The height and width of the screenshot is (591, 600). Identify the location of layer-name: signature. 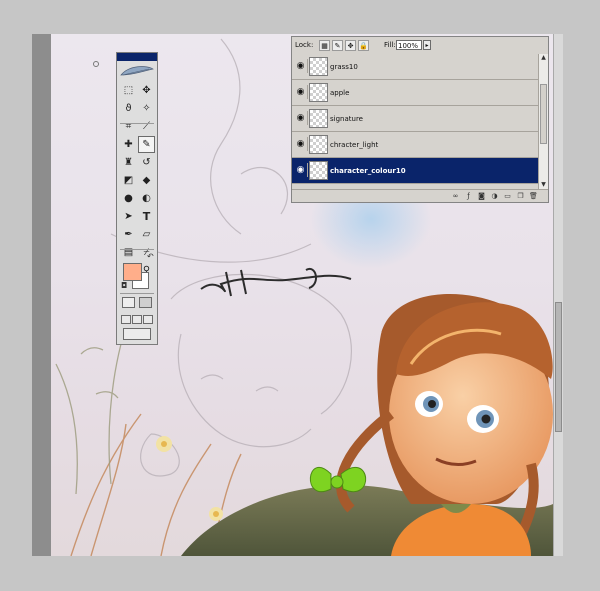
(346, 119).